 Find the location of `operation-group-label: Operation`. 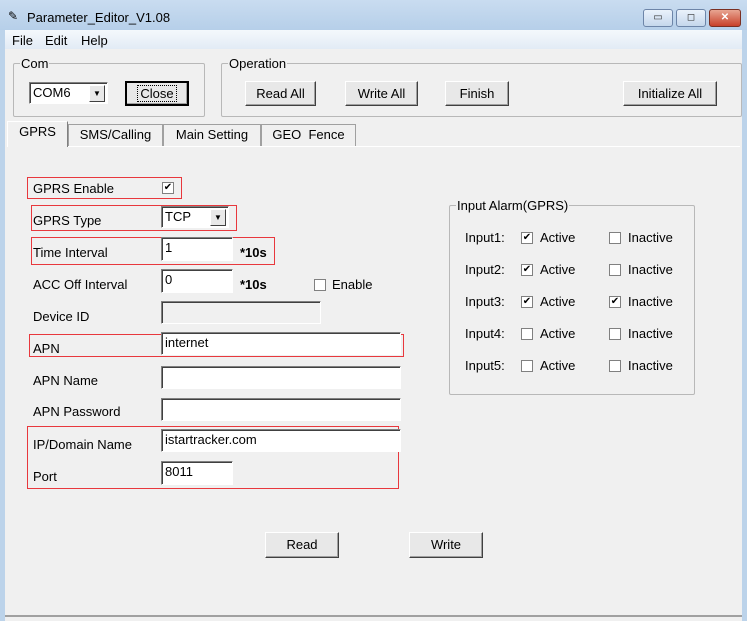

operation-group-label: Operation is located at coordinates (258, 63).